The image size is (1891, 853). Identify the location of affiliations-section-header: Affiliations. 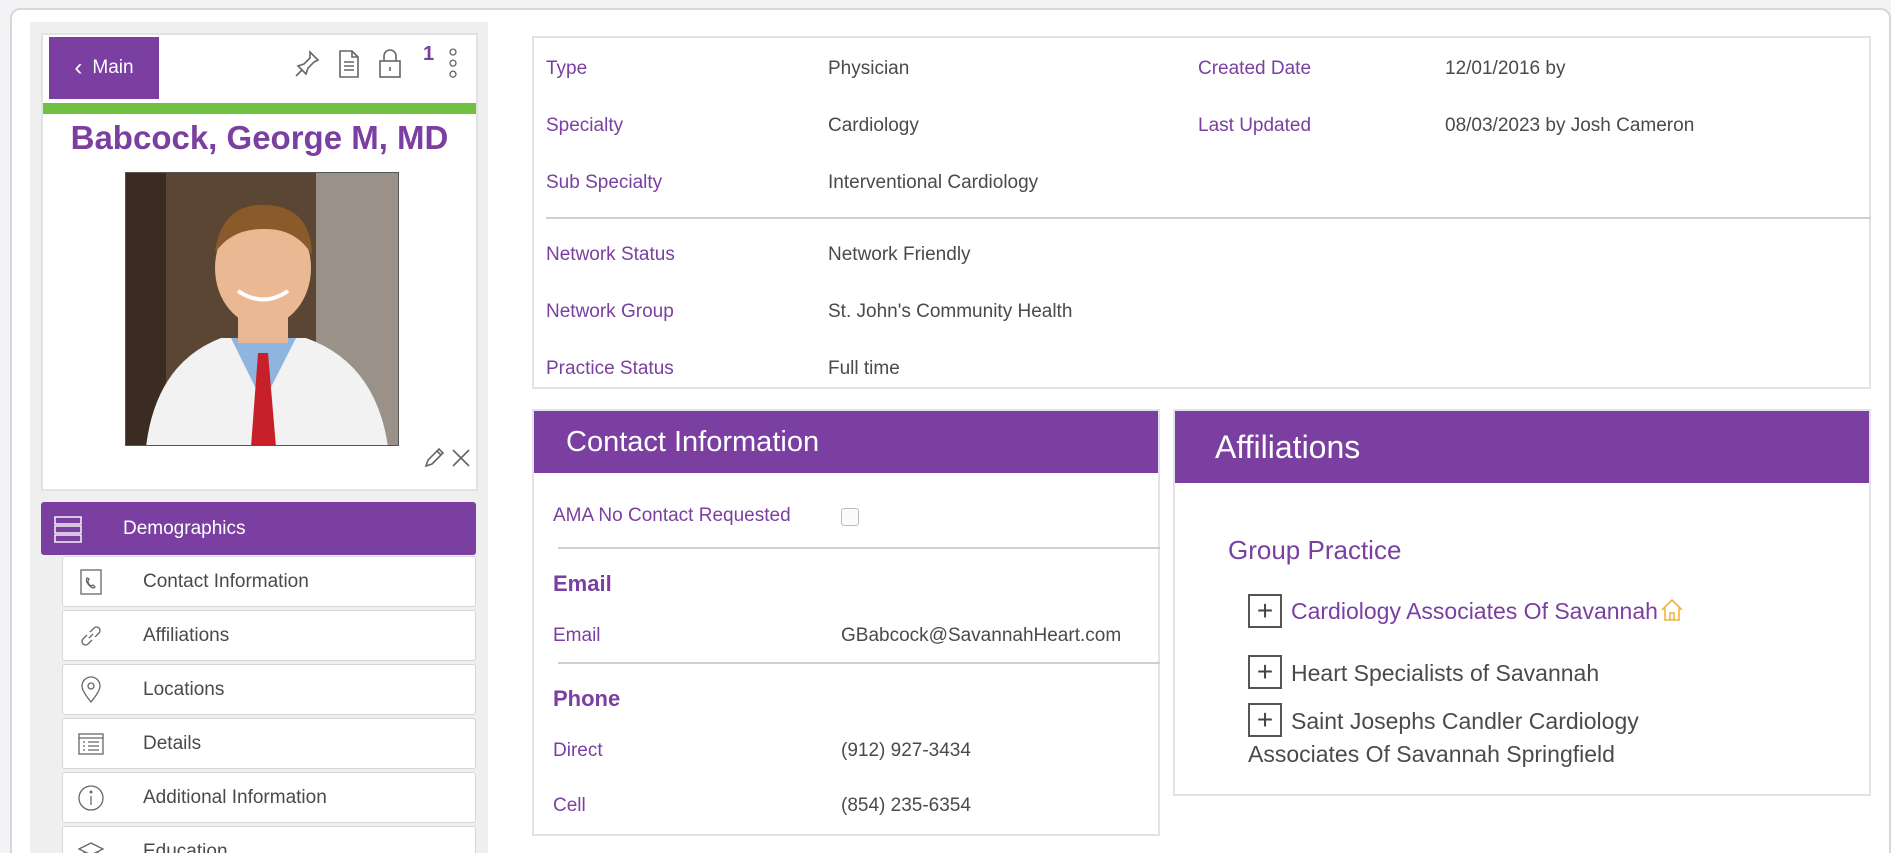
(1522, 447).